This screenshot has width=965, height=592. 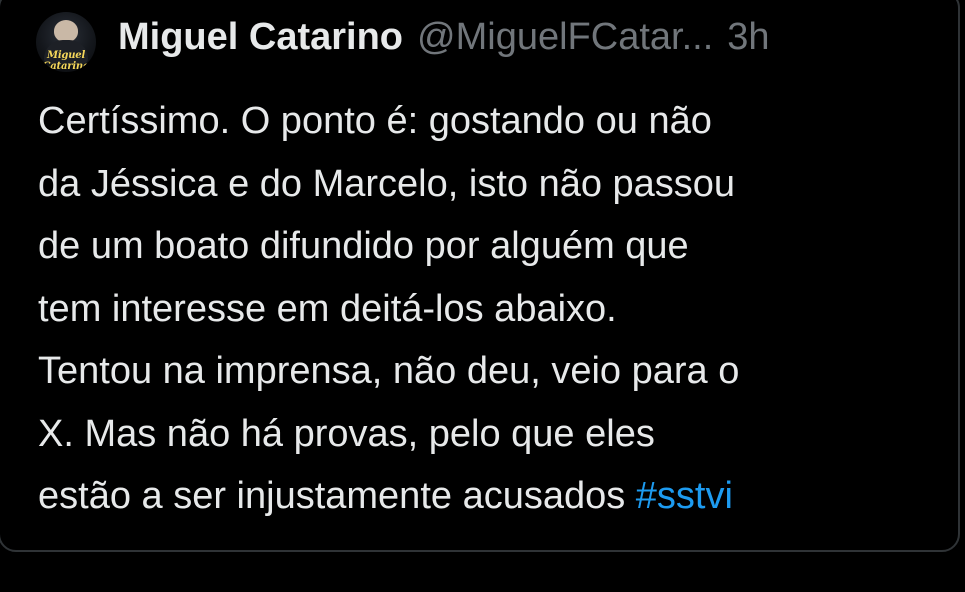 I want to click on tweet-text-line: da Jéssica e do Marcelo, isto não passou, so click(x=387, y=183).